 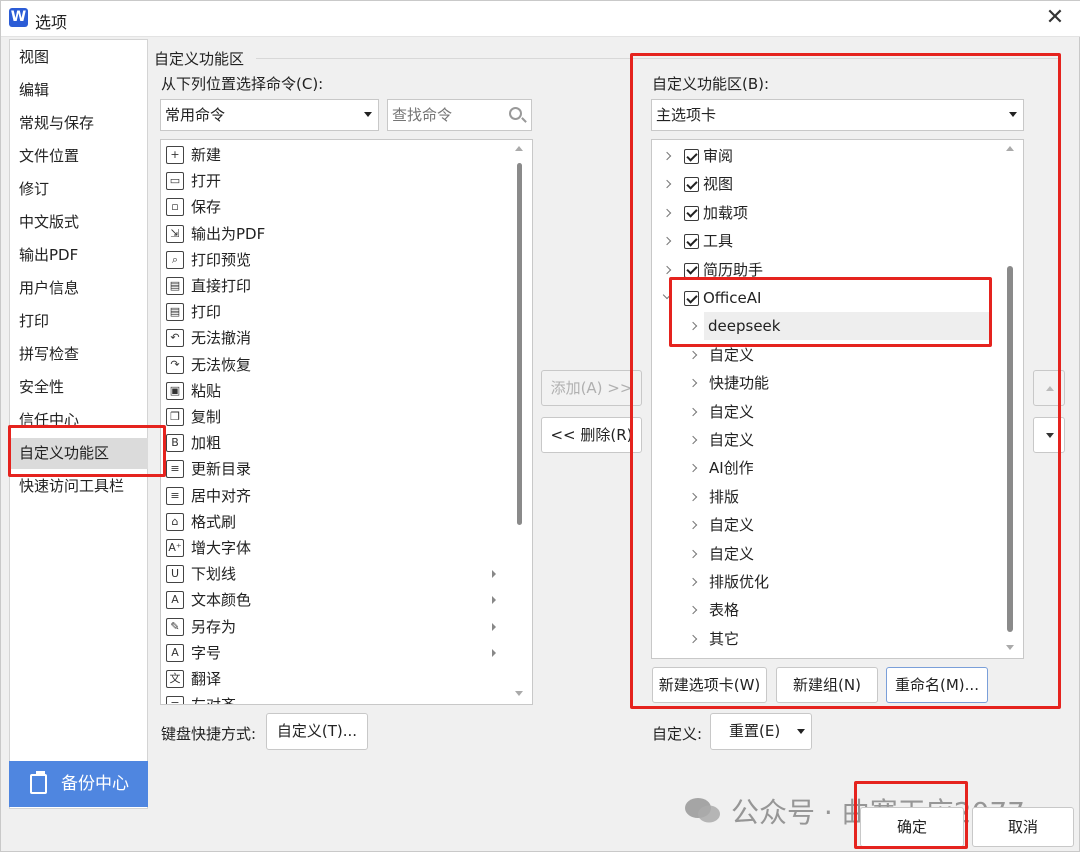 What do you see at coordinates (832, 270) in the screenshot?
I see `ribbon-tab-node: 简历助手` at bounding box center [832, 270].